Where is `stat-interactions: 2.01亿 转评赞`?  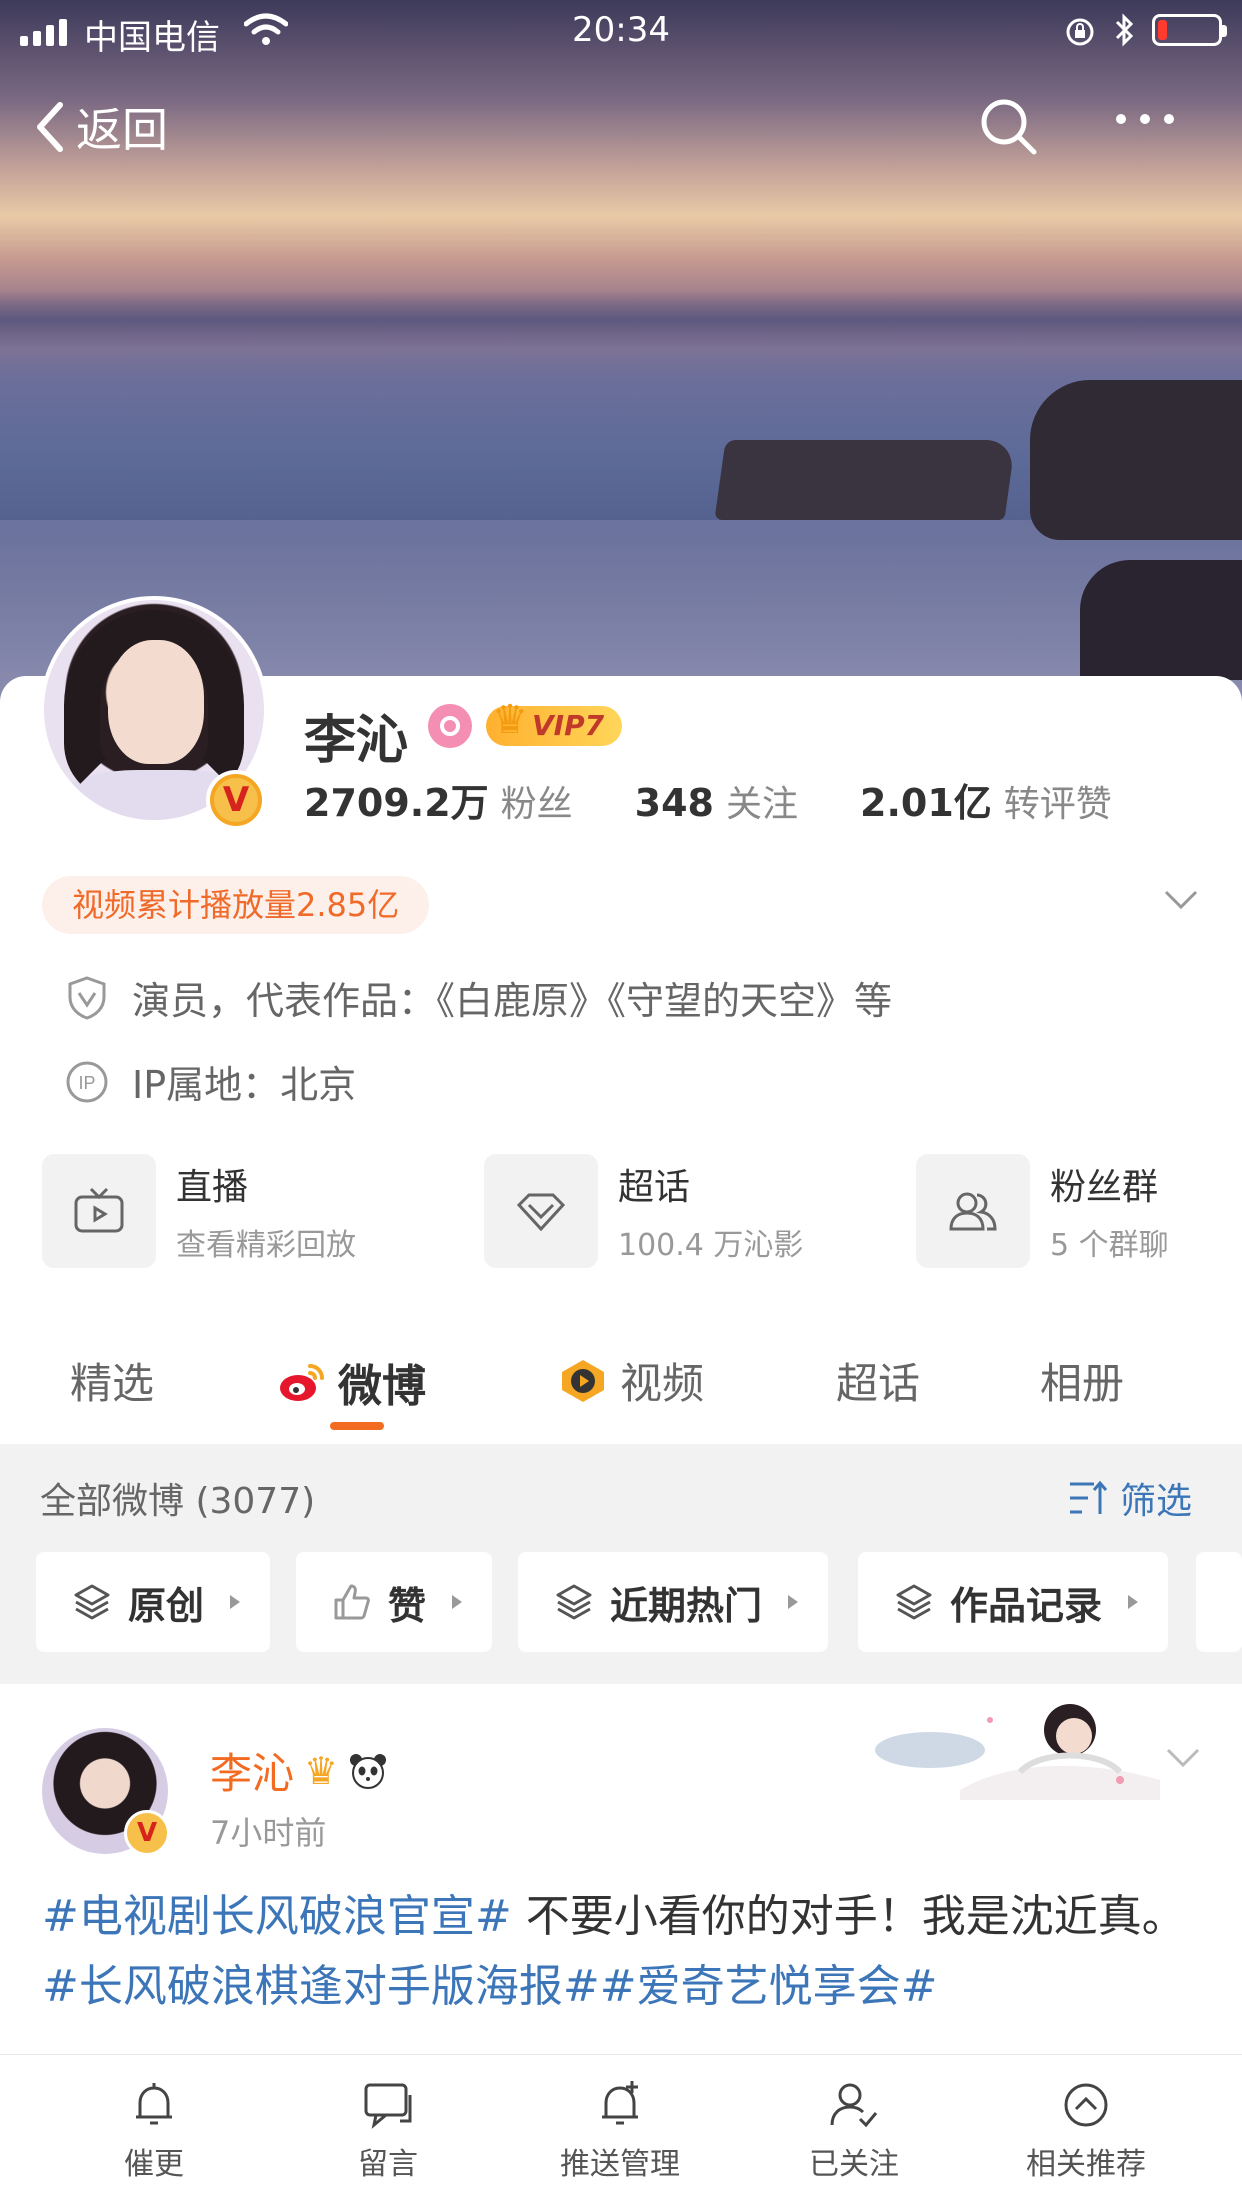 stat-interactions: 2.01亿 转评赞 is located at coordinates (986, 799).